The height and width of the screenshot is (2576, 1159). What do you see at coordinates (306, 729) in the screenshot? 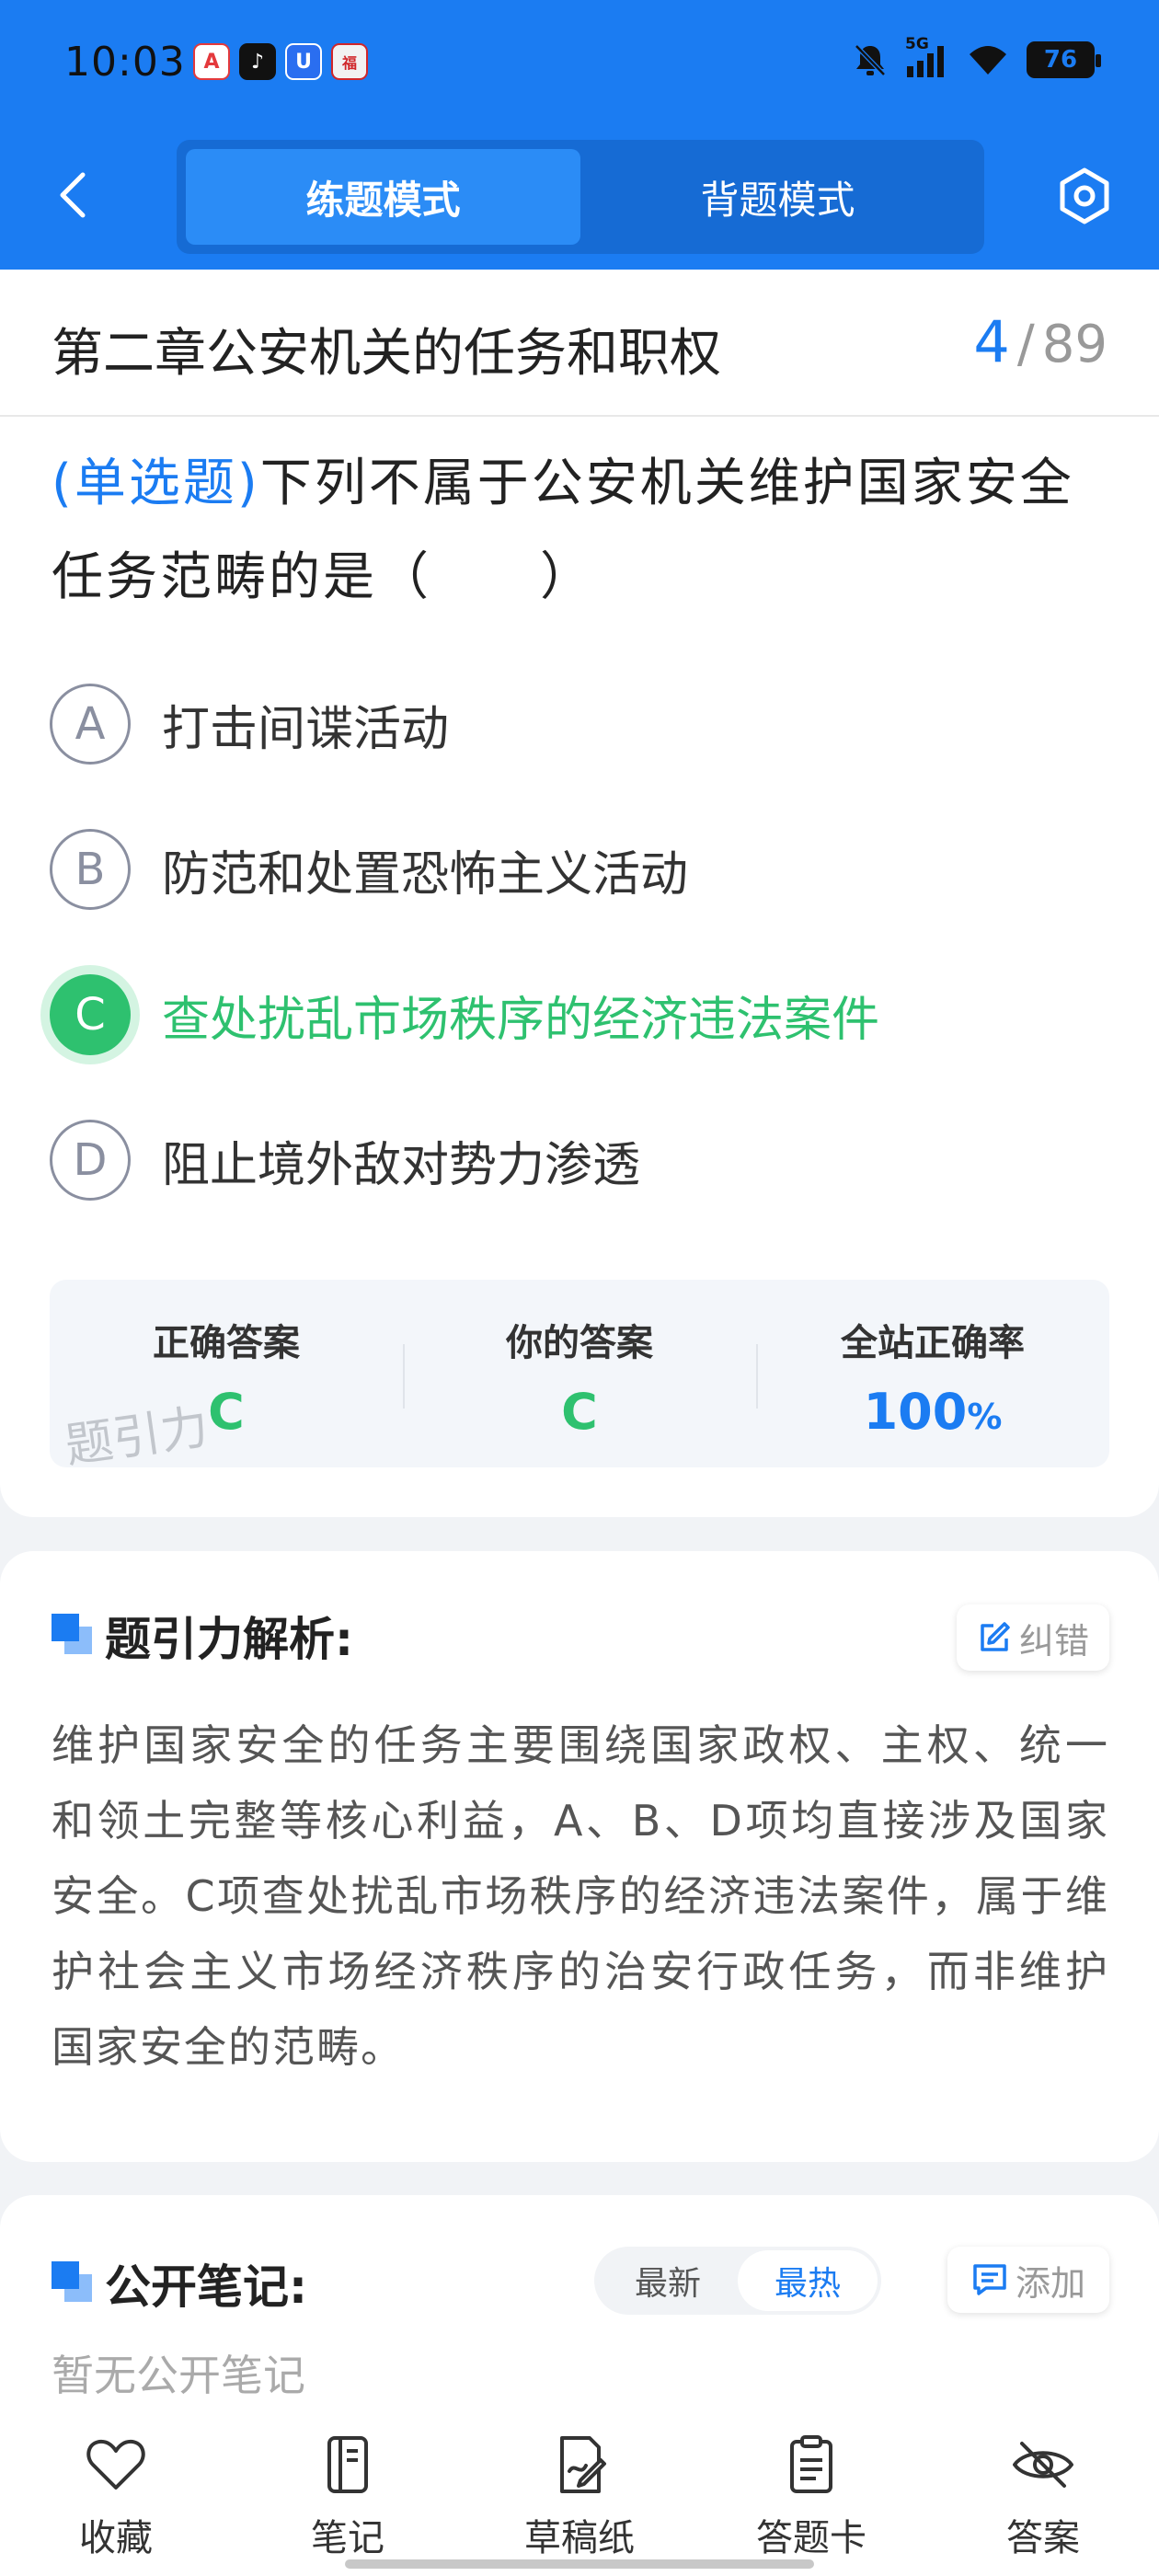
I see `option-text: 打击间谍活动` at bounding box center [306, 729].